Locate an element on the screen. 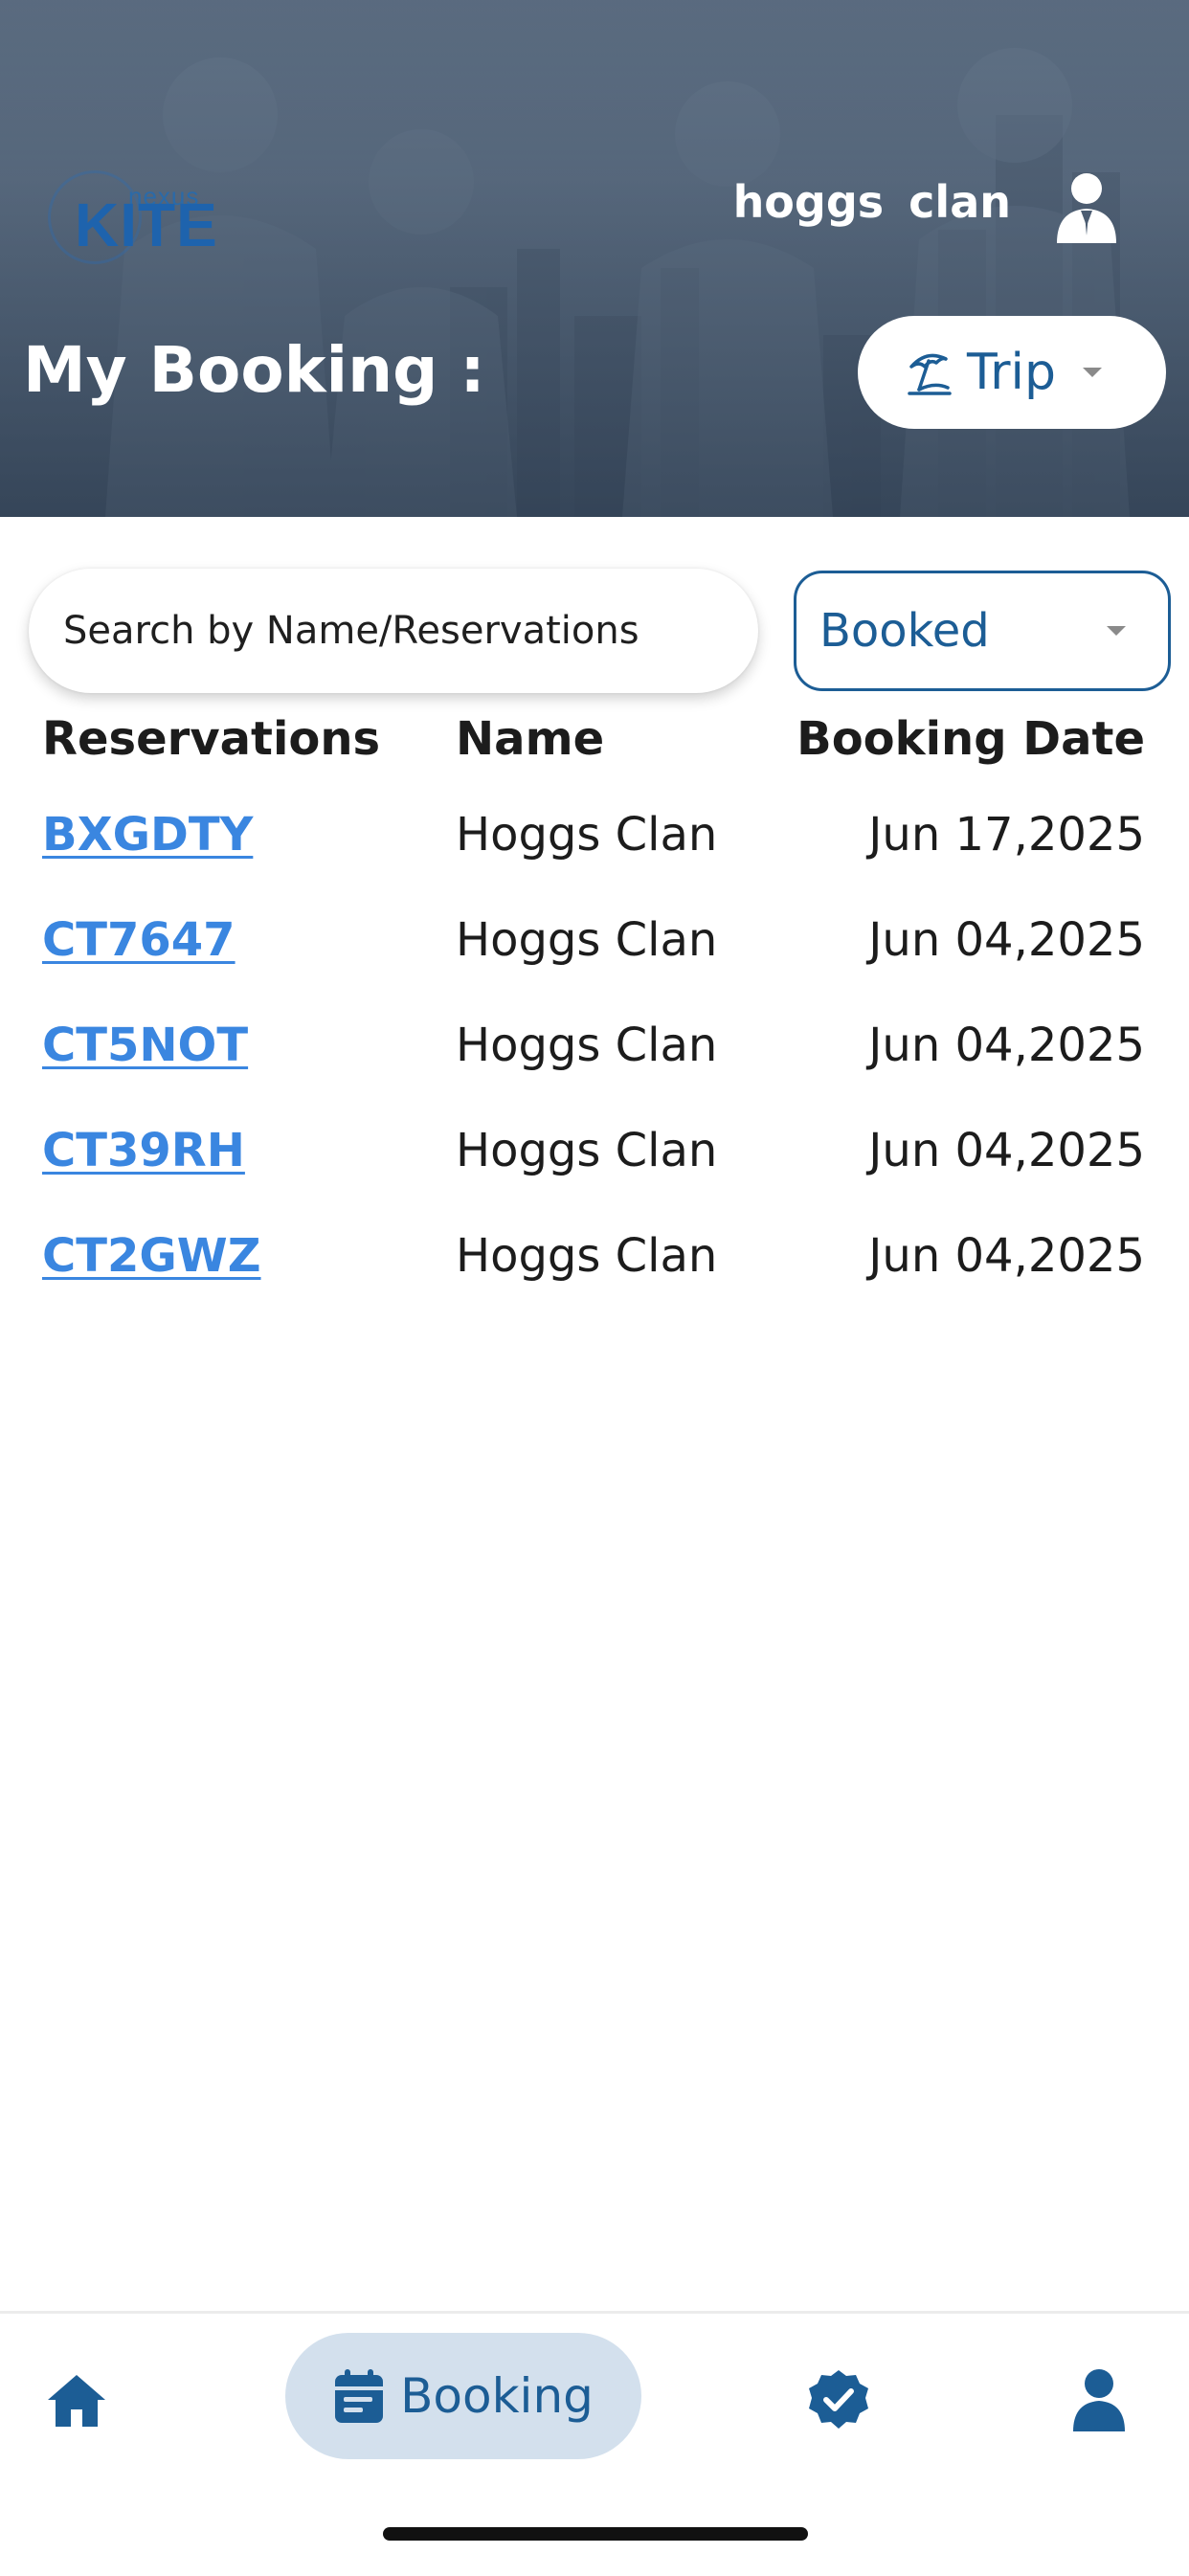  home-indicator is located at coordinates (595, 2534).